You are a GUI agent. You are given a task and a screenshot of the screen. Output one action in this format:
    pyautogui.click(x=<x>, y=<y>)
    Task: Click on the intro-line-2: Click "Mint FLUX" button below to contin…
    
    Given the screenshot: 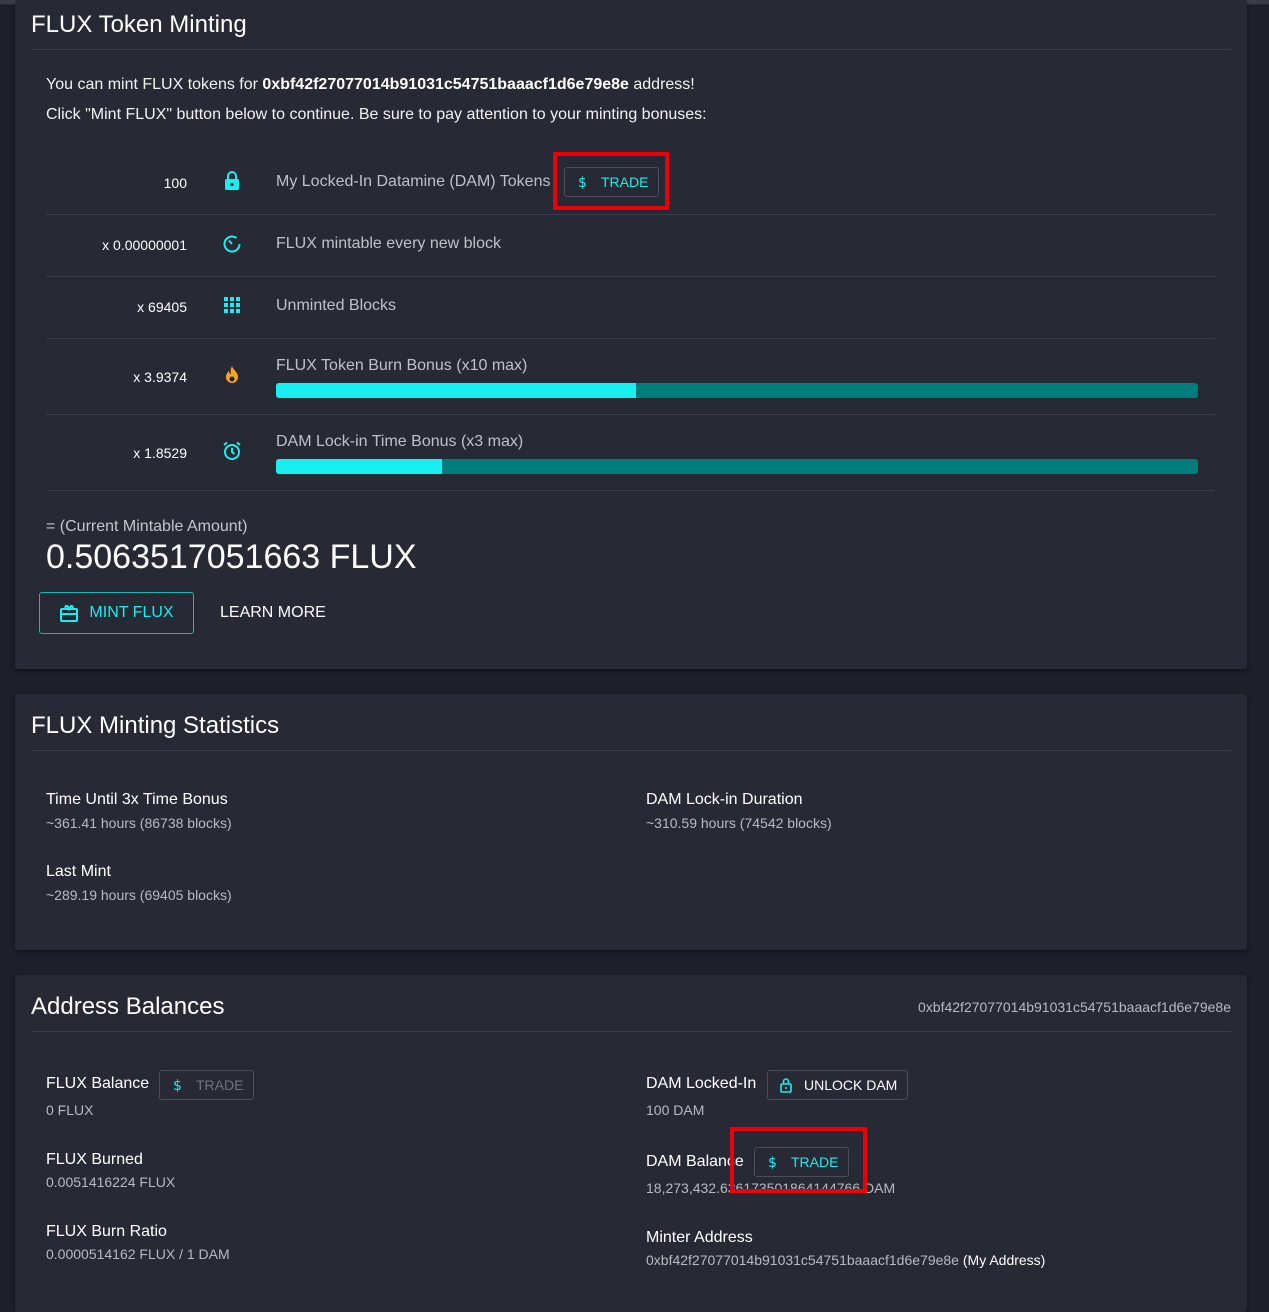 What is the action you would take?
    pyautogui.click(x=376, y=114)
    